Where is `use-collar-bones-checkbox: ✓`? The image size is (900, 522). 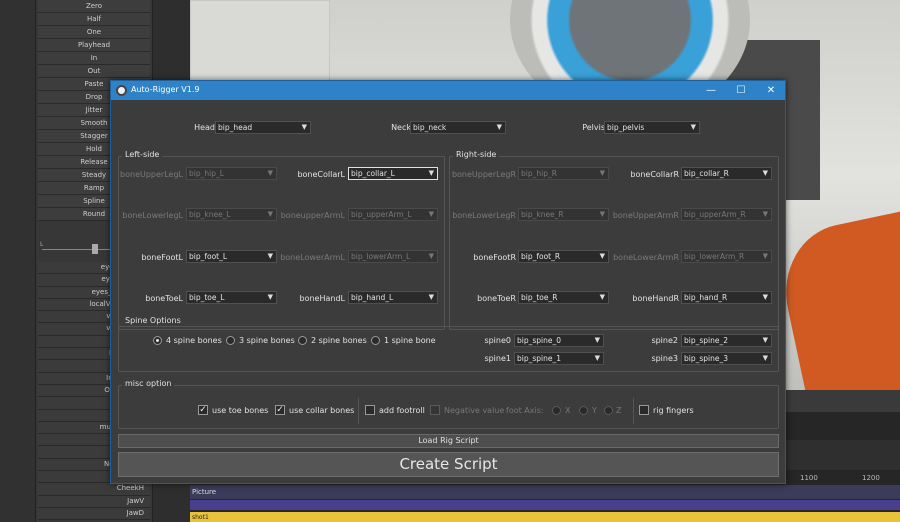
use-collar-bones-checkbox: ✓ is located at coordinates (280, 410).